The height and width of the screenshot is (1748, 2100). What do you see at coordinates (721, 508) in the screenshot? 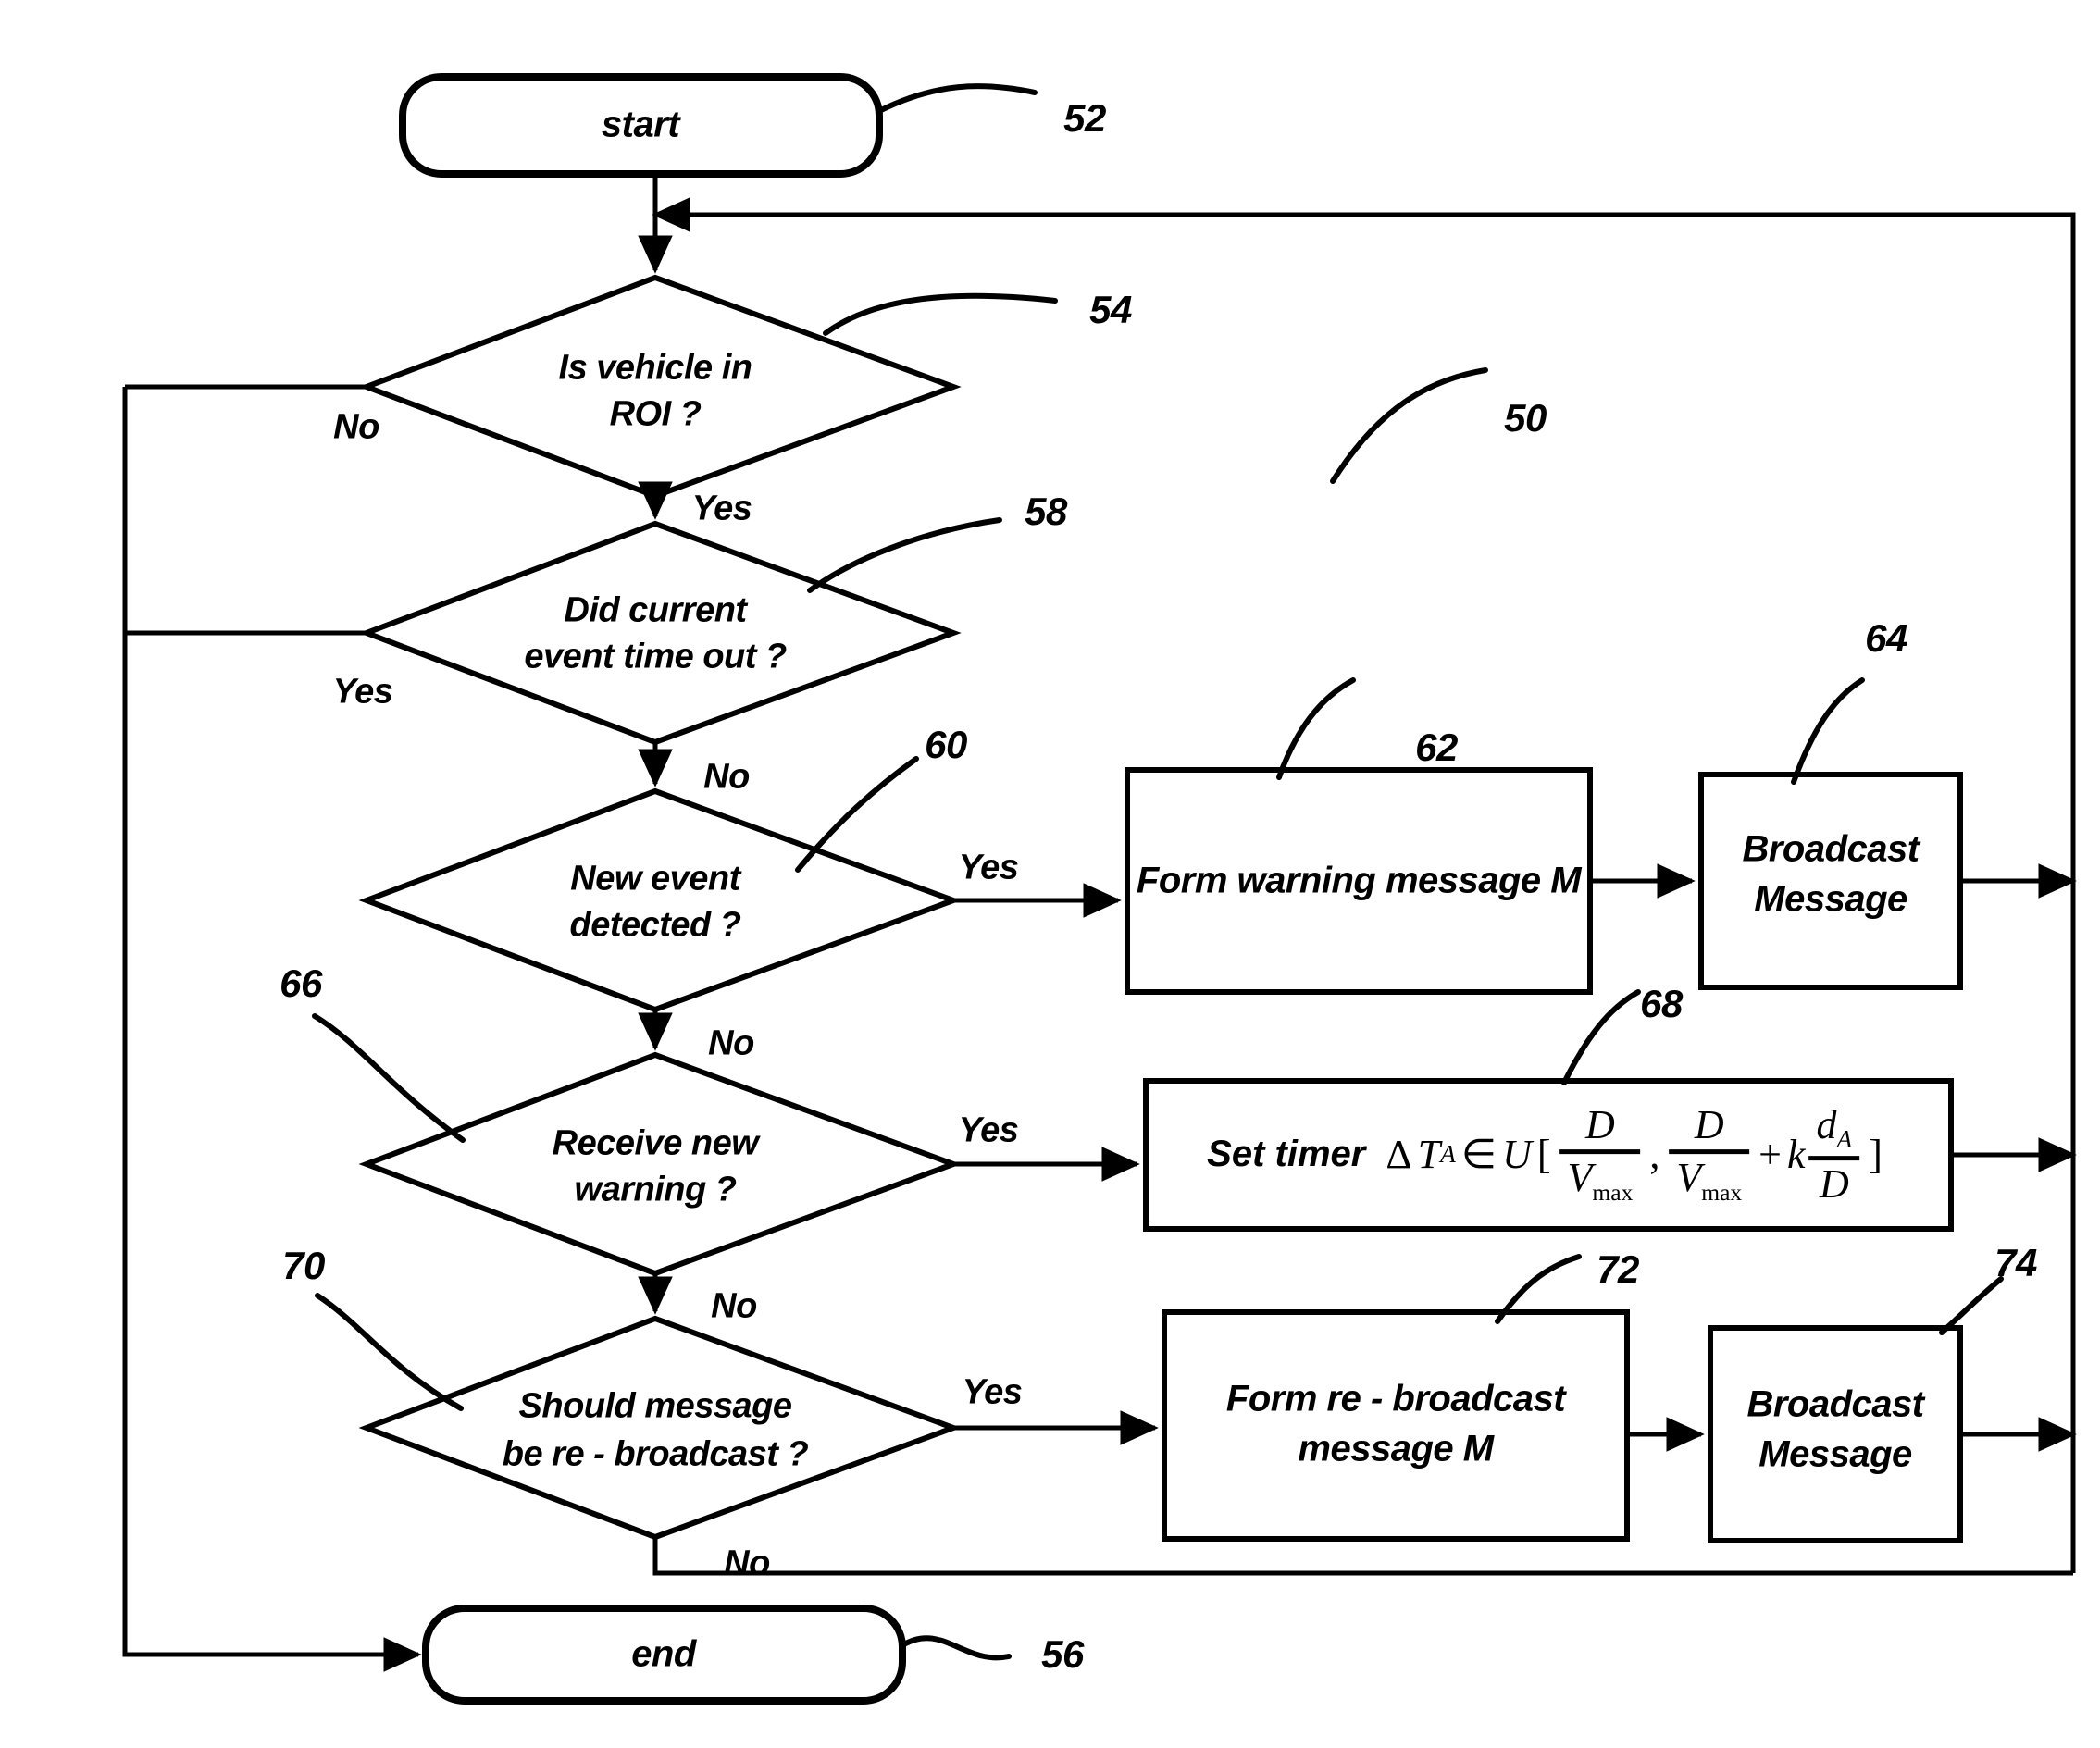
I see `branch-label-roi-yes: Yes` at bounding box center [721, 508].